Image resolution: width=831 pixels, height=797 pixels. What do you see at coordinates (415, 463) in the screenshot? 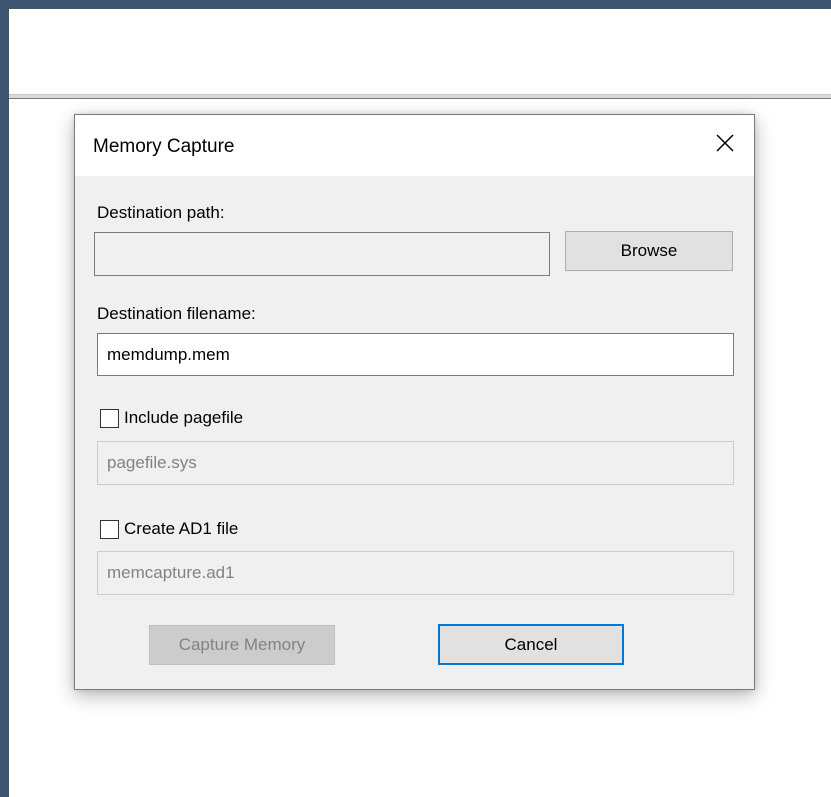
I see `pagefile-input: pagefile.sys` at bounding box center [415, 463].